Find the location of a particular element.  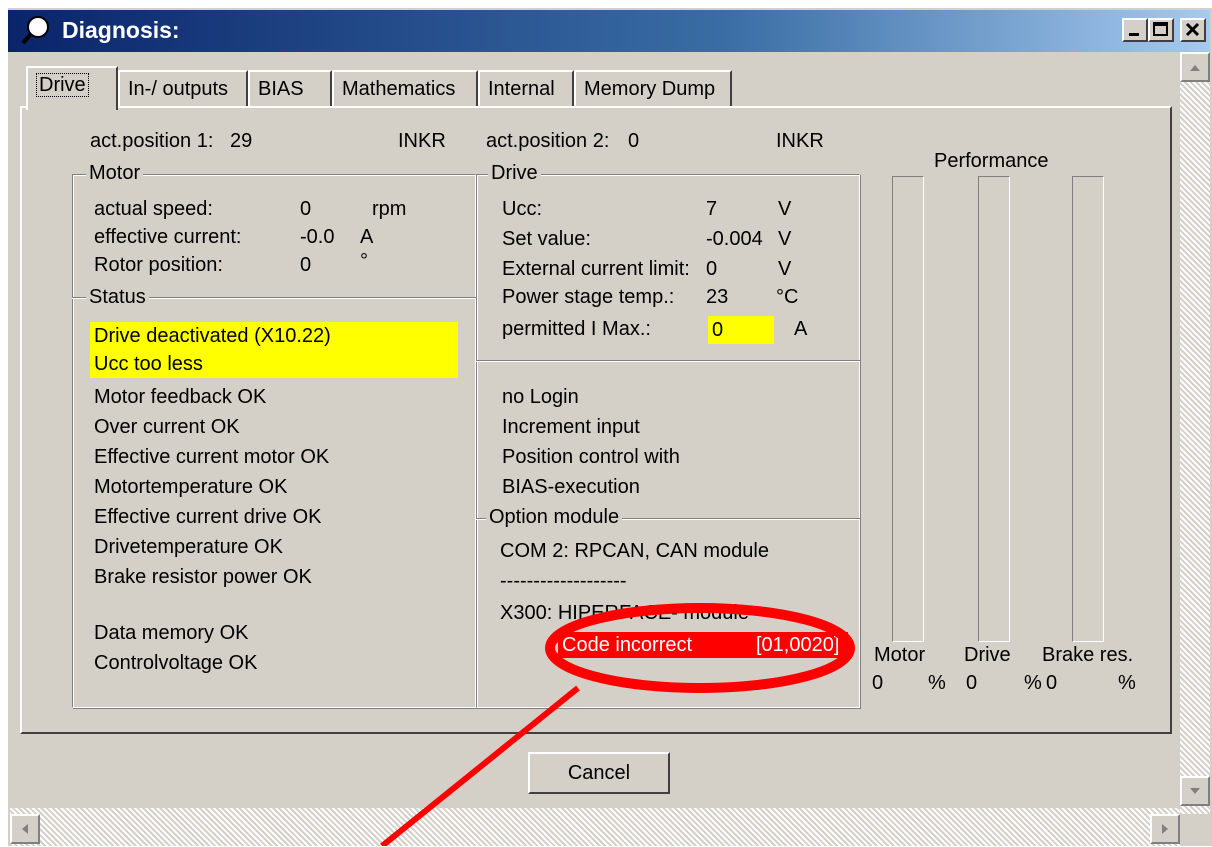

annotation-ellipse is located at coordinates (700, 648).